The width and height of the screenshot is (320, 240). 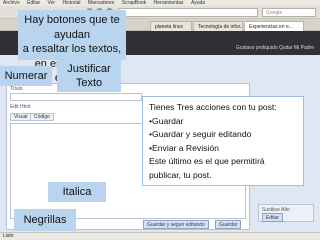 I want to click on code-mode-button: Código, so click(x=42, y=117).